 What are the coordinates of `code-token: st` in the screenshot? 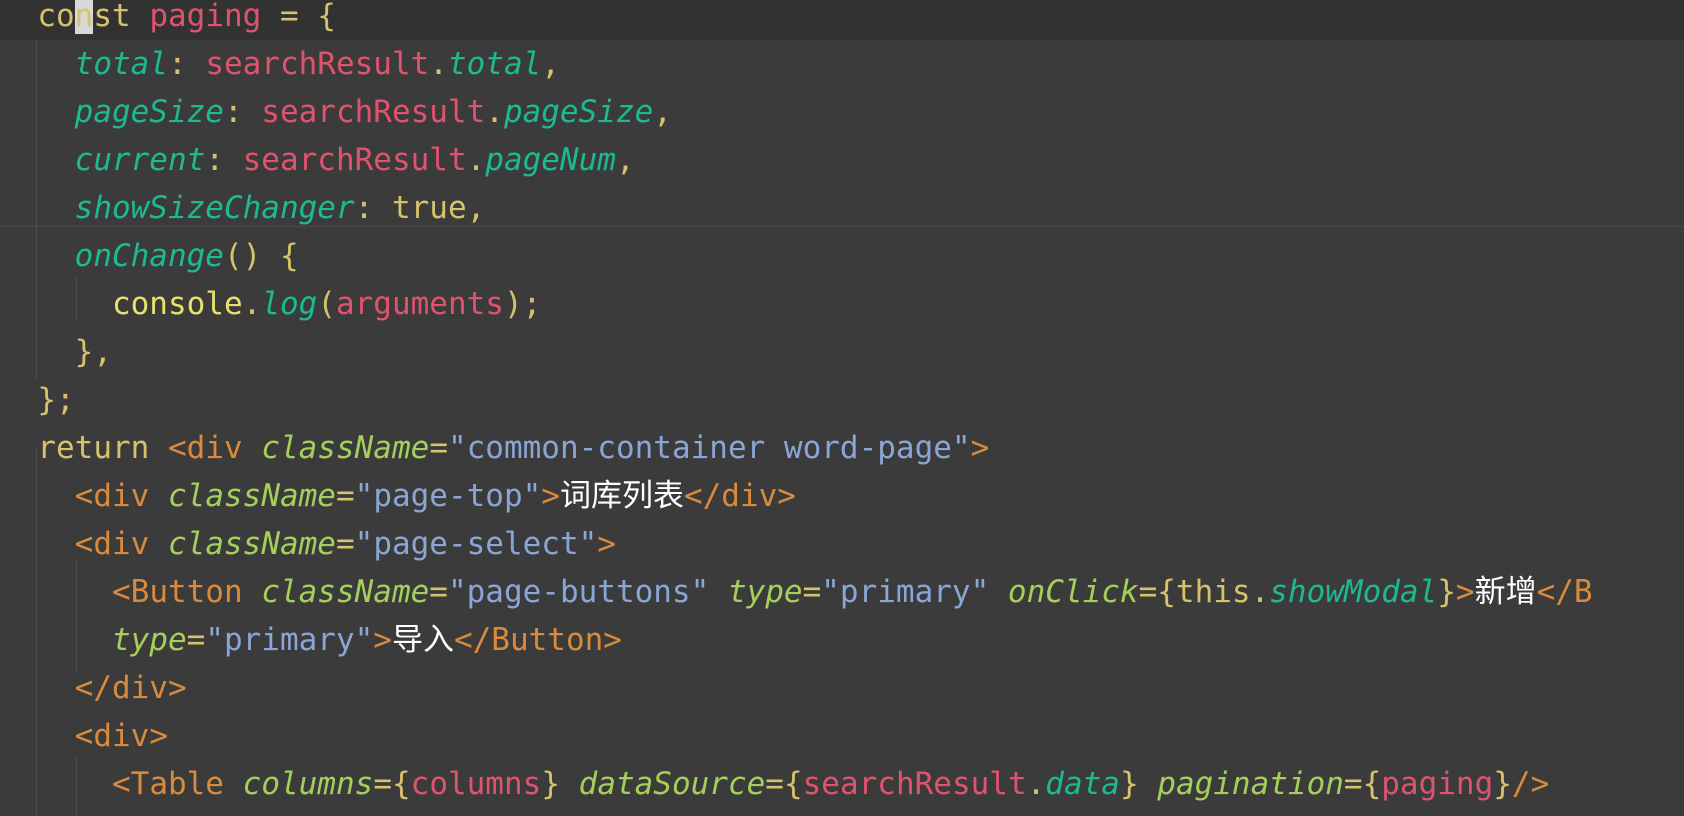 It's located at (112, 17).